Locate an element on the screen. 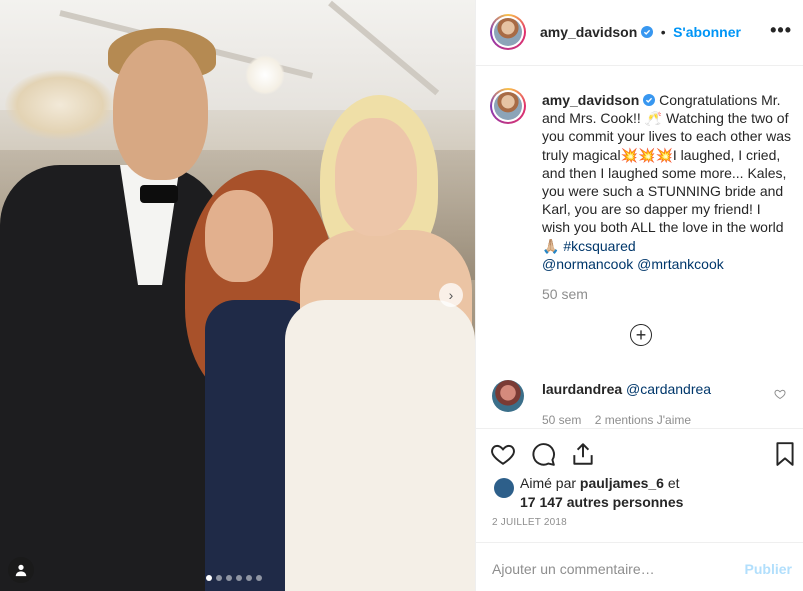  commenter-username: laurdandrea is located at coordinates (582, 389).